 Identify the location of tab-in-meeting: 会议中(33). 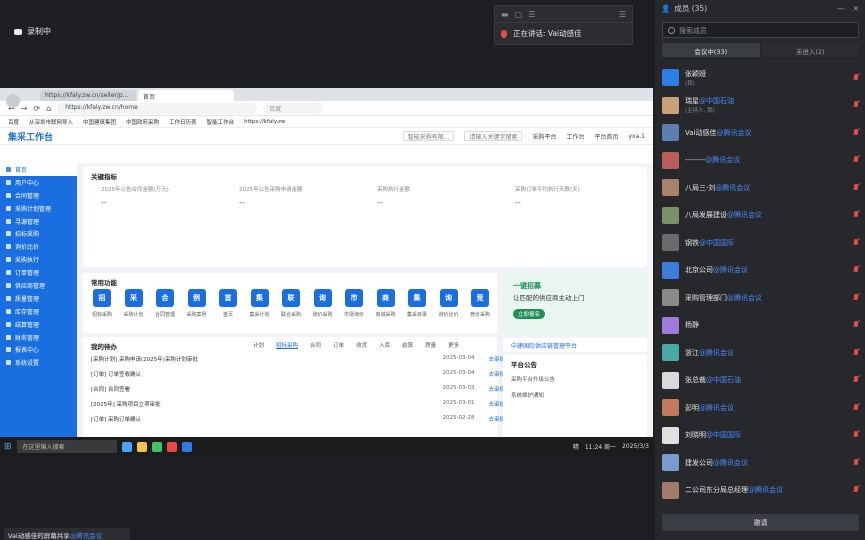
(711, 50).